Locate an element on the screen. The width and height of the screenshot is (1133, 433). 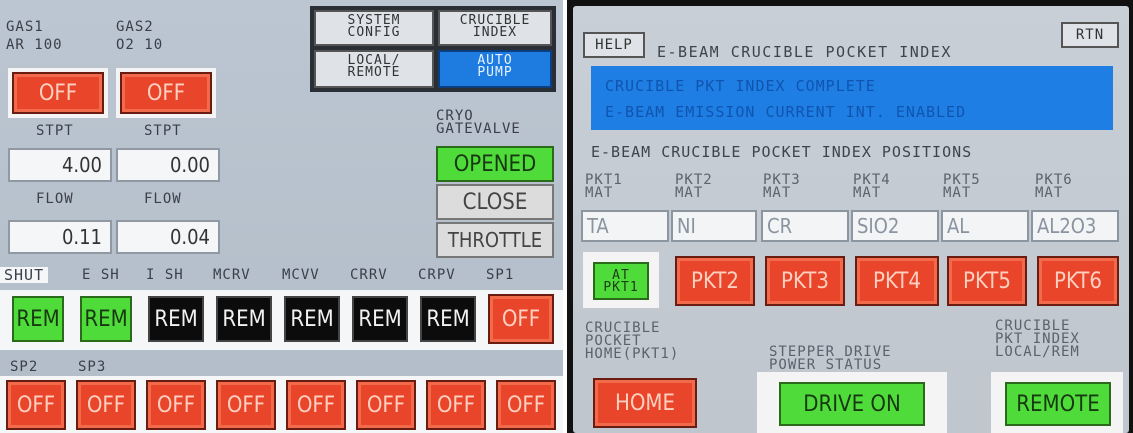
gas1-toggle-wrap: OFF is located at coordinates (58, 93).